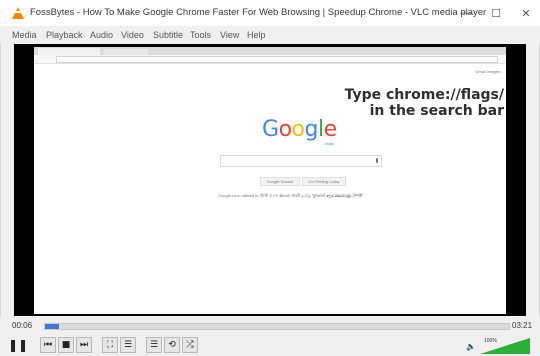 This screenshot has height=356, width=540. What do you see at coordinates (329, 143) in the screenshot?
I see `google-logo-subtitle: India` at bounding box center [329, 143].